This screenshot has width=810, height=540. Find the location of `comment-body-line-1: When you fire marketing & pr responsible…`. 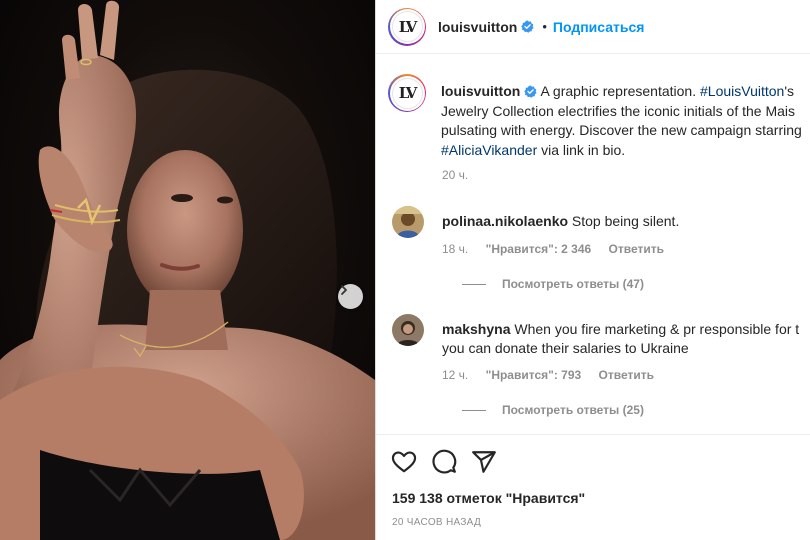

comment-body-line-1: When you fire marketing & pr responsible… is located at coordinates (657, 329).